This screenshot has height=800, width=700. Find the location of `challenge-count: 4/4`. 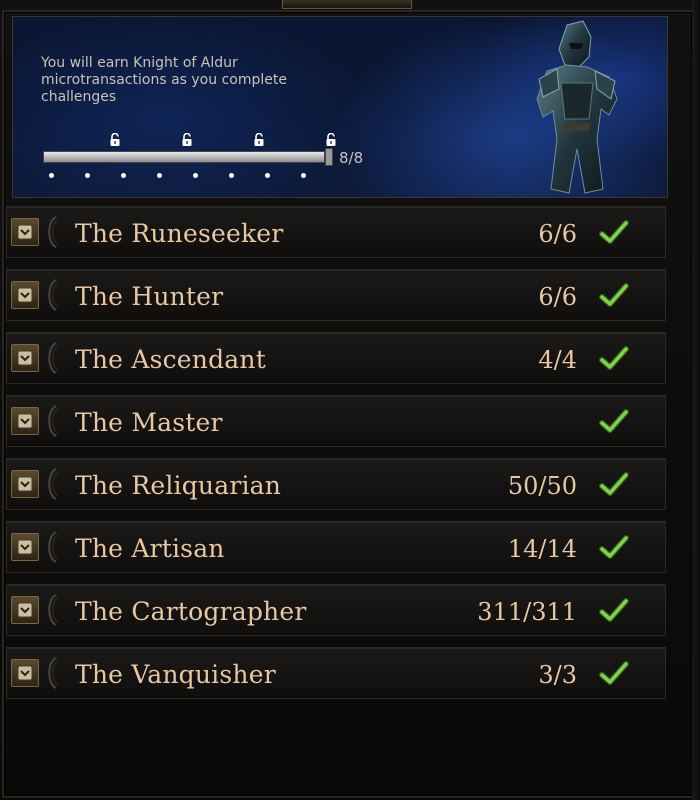

challenge-count: 4/4 is located at coordinates (557, 360).